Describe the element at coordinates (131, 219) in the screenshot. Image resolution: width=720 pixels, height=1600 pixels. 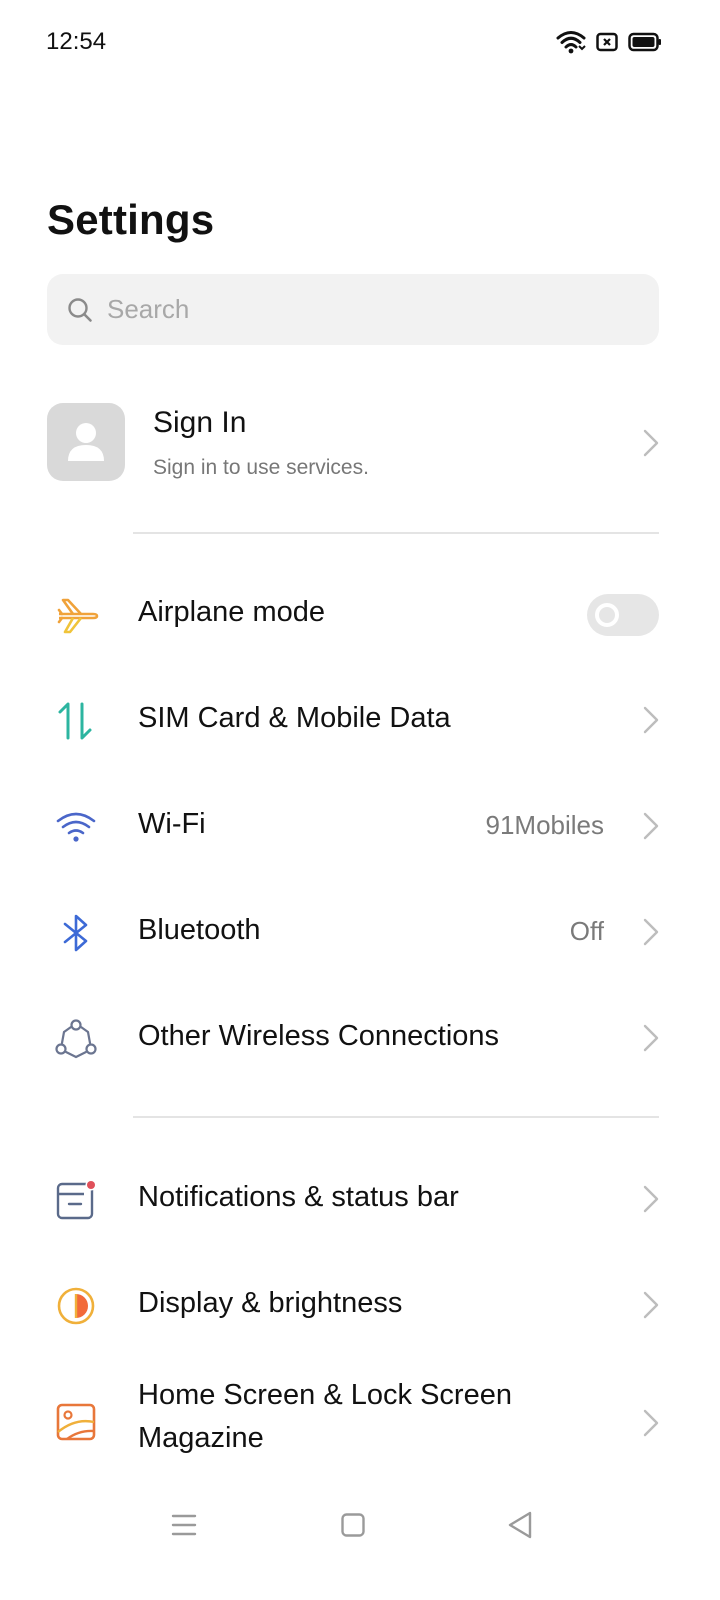
I see `page-title: Settings` at that location.